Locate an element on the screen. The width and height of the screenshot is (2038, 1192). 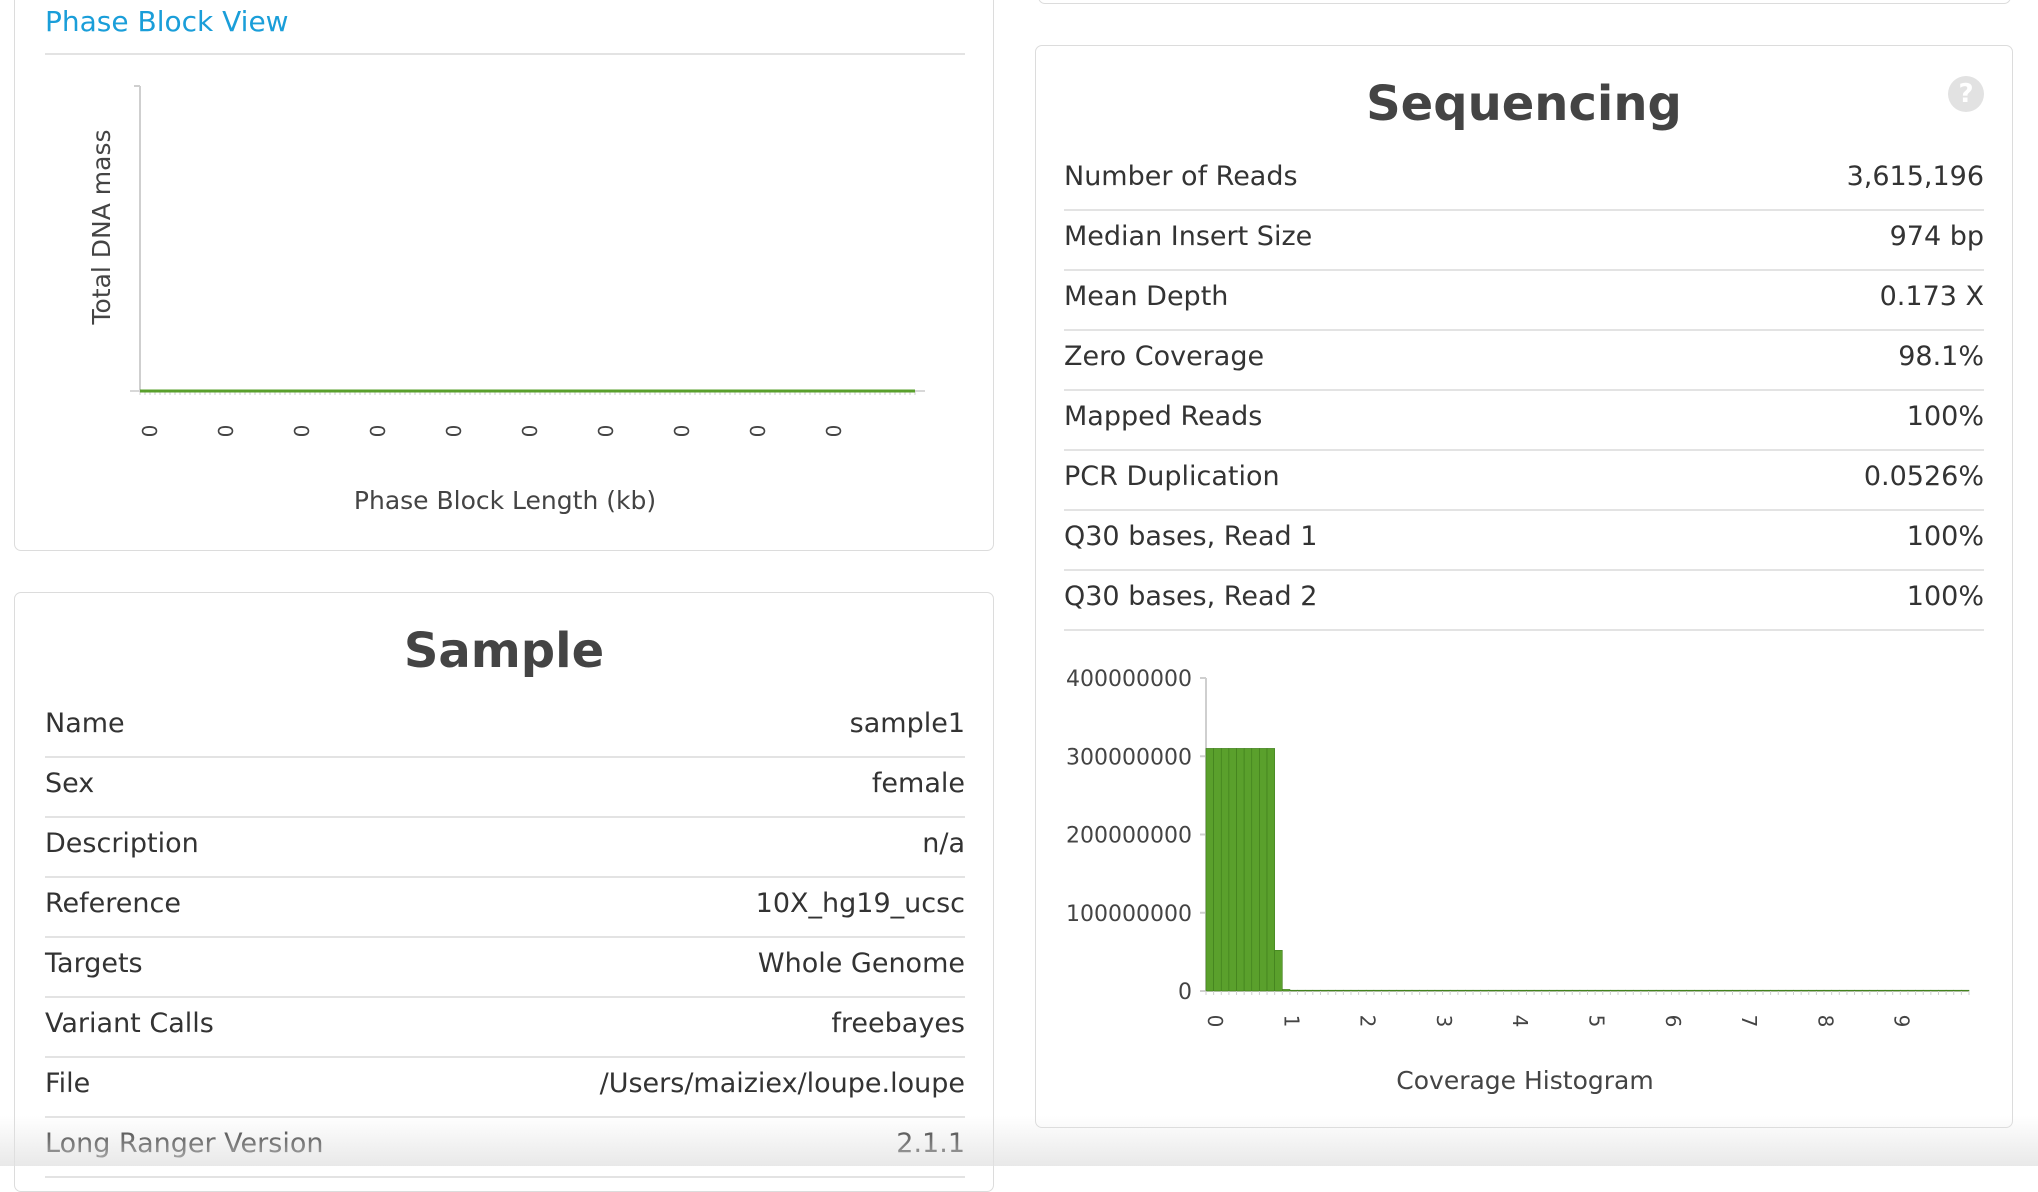
sample-row: Reference 10X_hg19_ucsc is located at coordinates (505, 908).